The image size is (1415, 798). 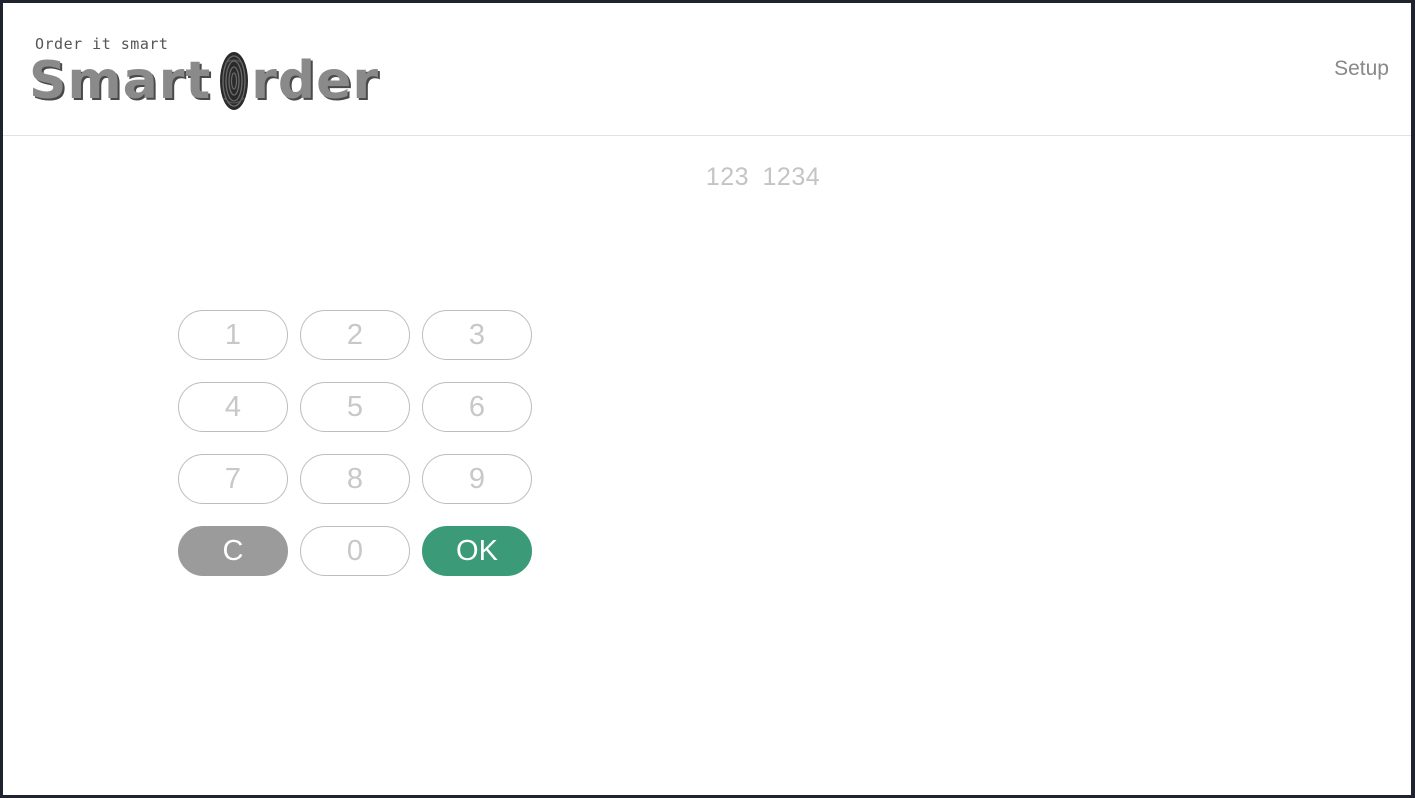 What do you see at coordinates (315, 81) in the screenshot?
I see `logo-brand-suffix: rder` at bounding box center [315, 81].